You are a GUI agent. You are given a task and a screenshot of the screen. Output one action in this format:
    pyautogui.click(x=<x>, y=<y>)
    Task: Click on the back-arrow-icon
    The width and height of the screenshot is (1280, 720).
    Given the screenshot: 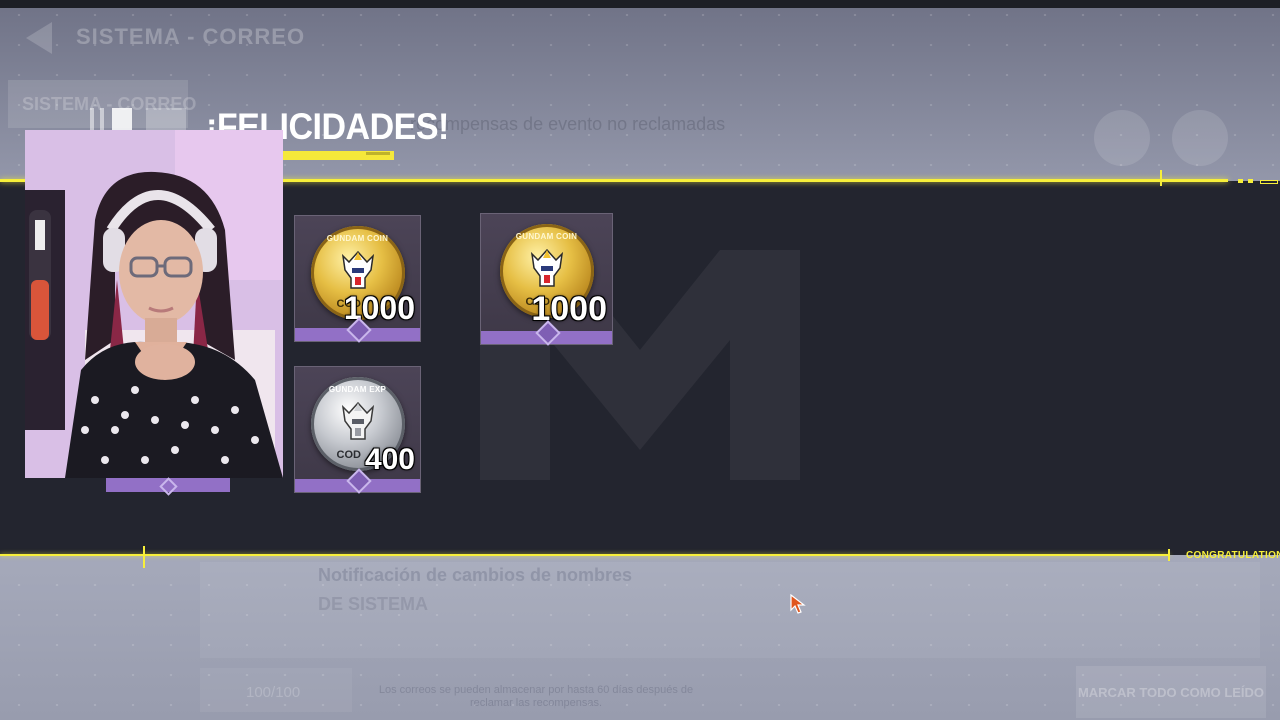 What is the action you would take?
    pyautogui.click(x=39, y=38)
    